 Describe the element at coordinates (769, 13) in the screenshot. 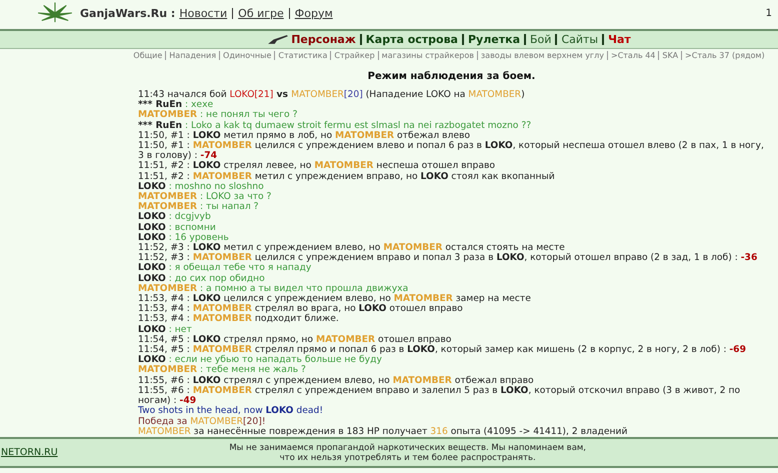

I see `page-counter: 1` at that location.